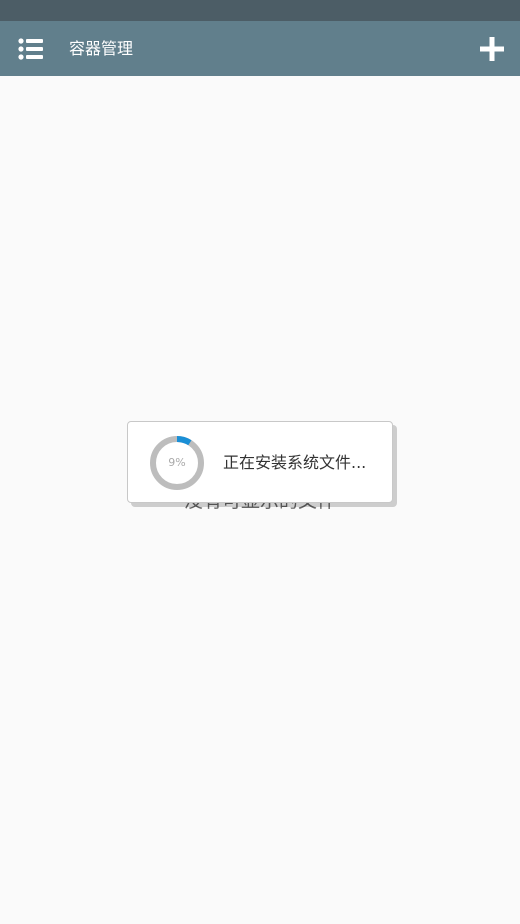  I want to click on add-container-button, so click(492, 49).